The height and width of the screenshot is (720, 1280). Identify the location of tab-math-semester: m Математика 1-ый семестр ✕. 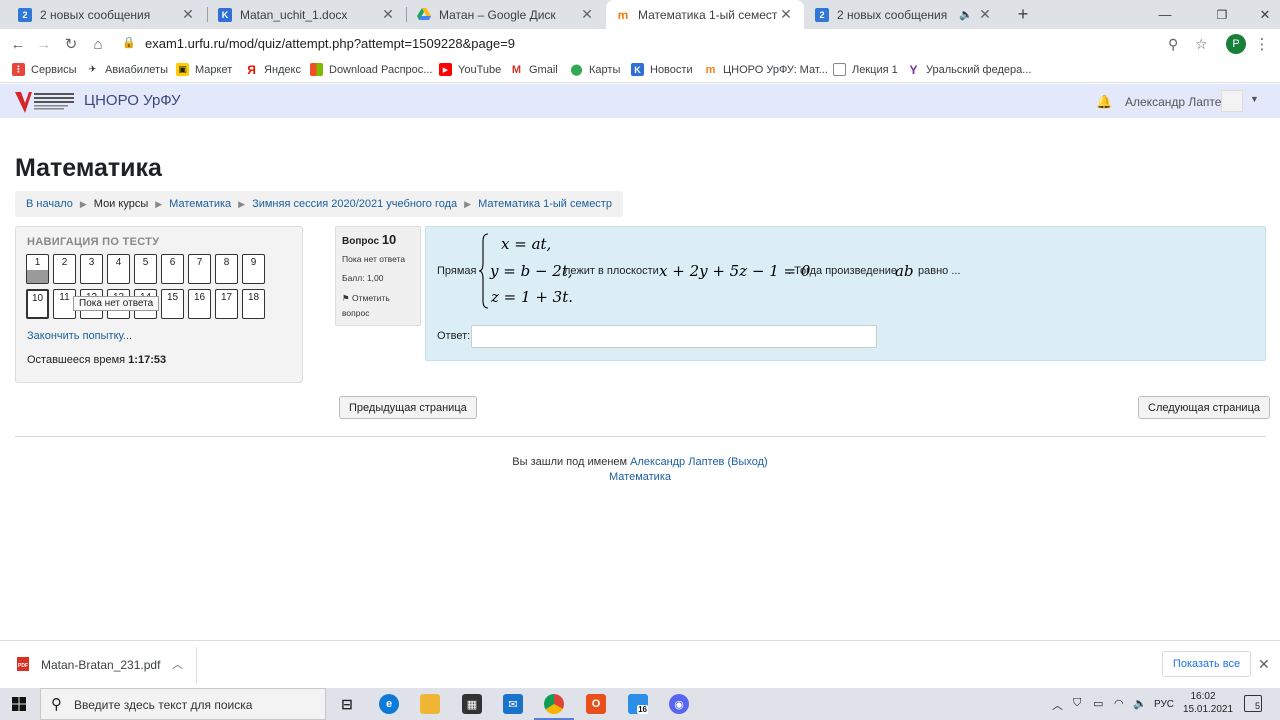
(705, 14).